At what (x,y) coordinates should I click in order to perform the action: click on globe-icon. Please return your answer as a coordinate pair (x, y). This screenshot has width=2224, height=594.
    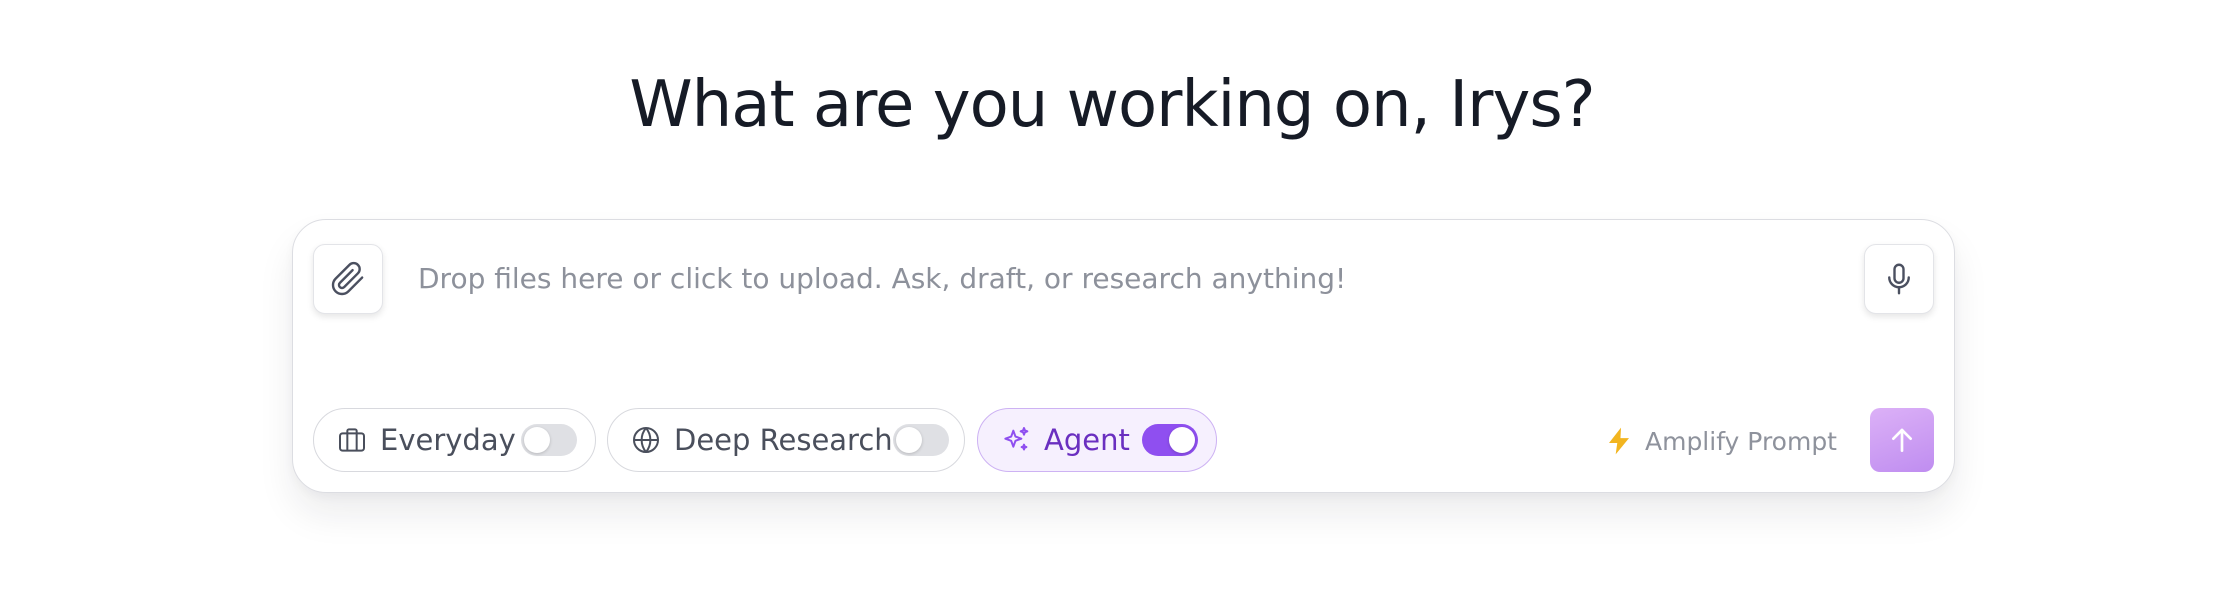
    Looking at the image, I should click on (646, 440).